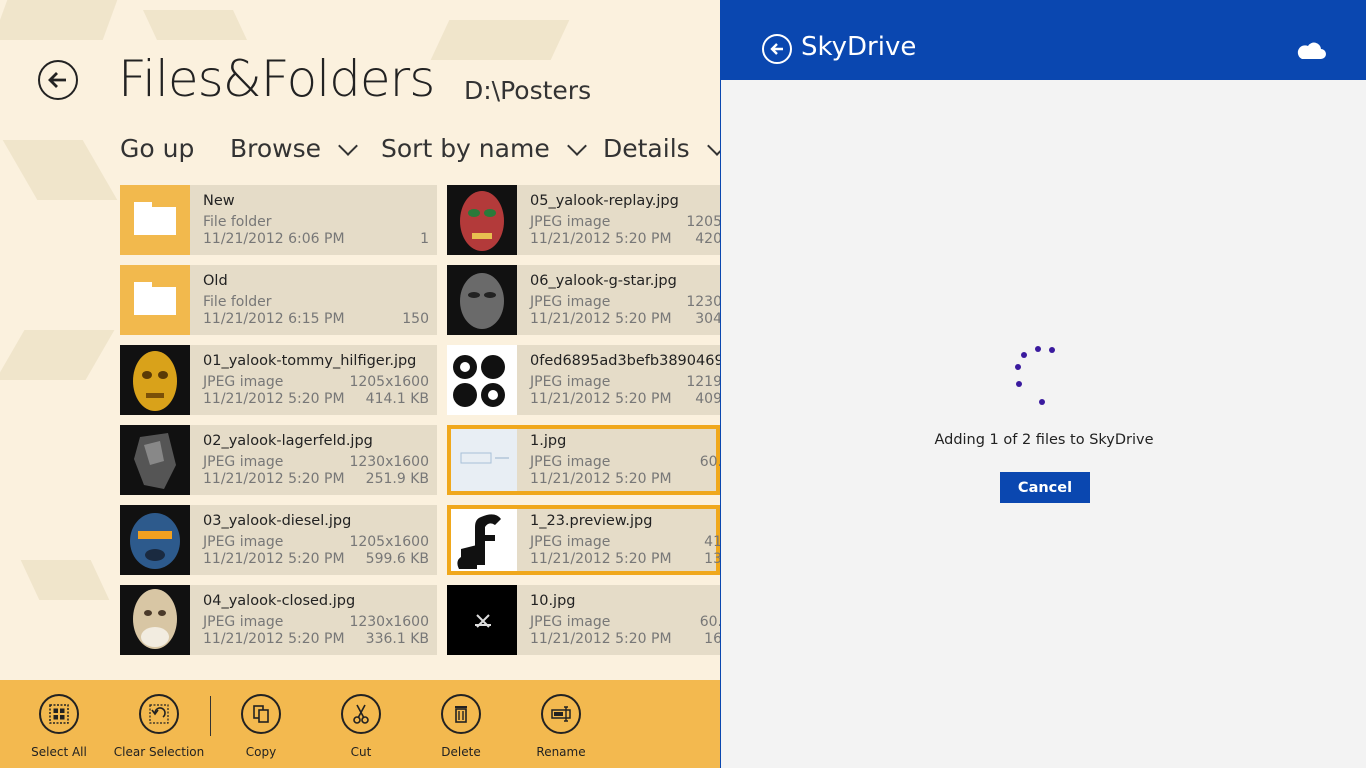 This screenshot has width=1366, height=768. Describe the element at coordinates (859, 47) in the screenshot. I see `skydrive-title: SkyDrive` at that location.